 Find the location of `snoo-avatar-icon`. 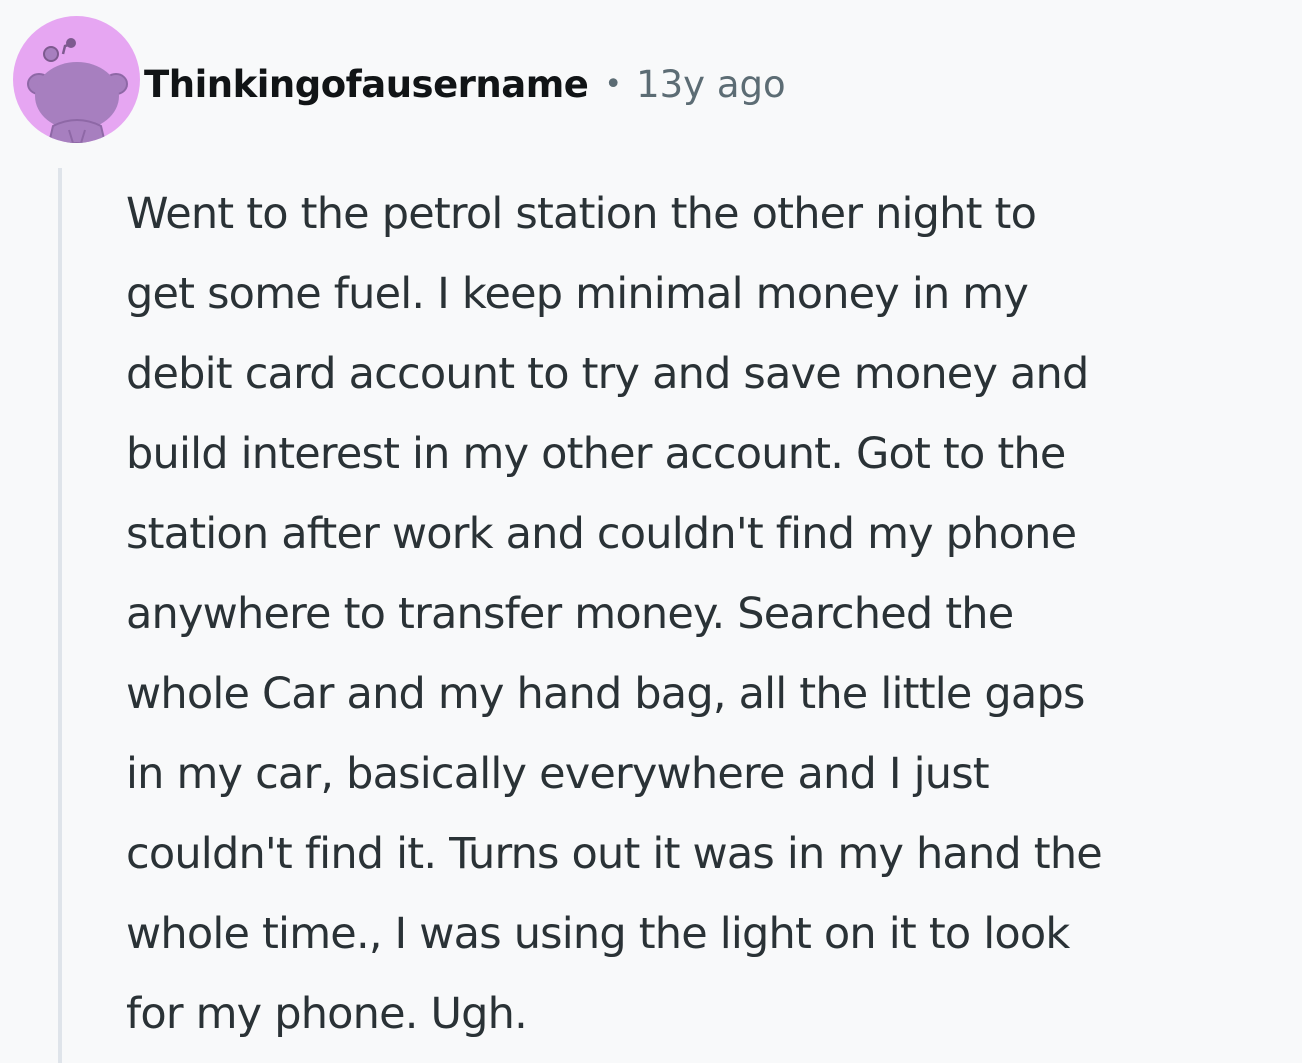

snoo-avatar-icon is located at coordinates (77, 90).